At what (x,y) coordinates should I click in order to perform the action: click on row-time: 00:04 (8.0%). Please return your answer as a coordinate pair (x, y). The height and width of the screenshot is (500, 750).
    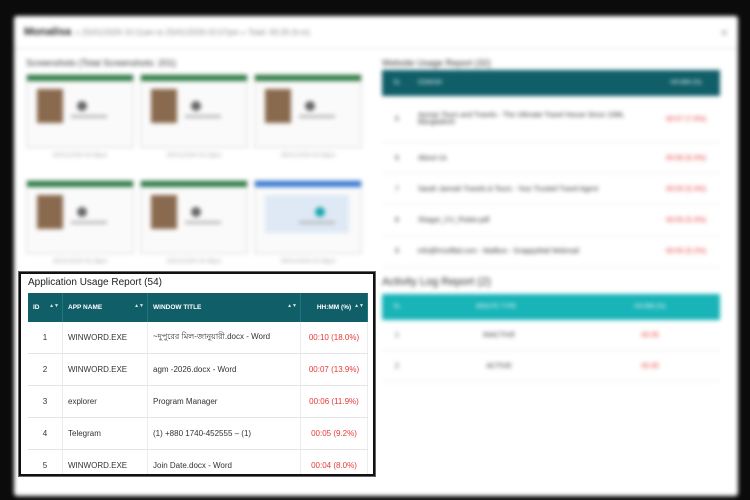
    Looking at the image, I should click on (334, 461).